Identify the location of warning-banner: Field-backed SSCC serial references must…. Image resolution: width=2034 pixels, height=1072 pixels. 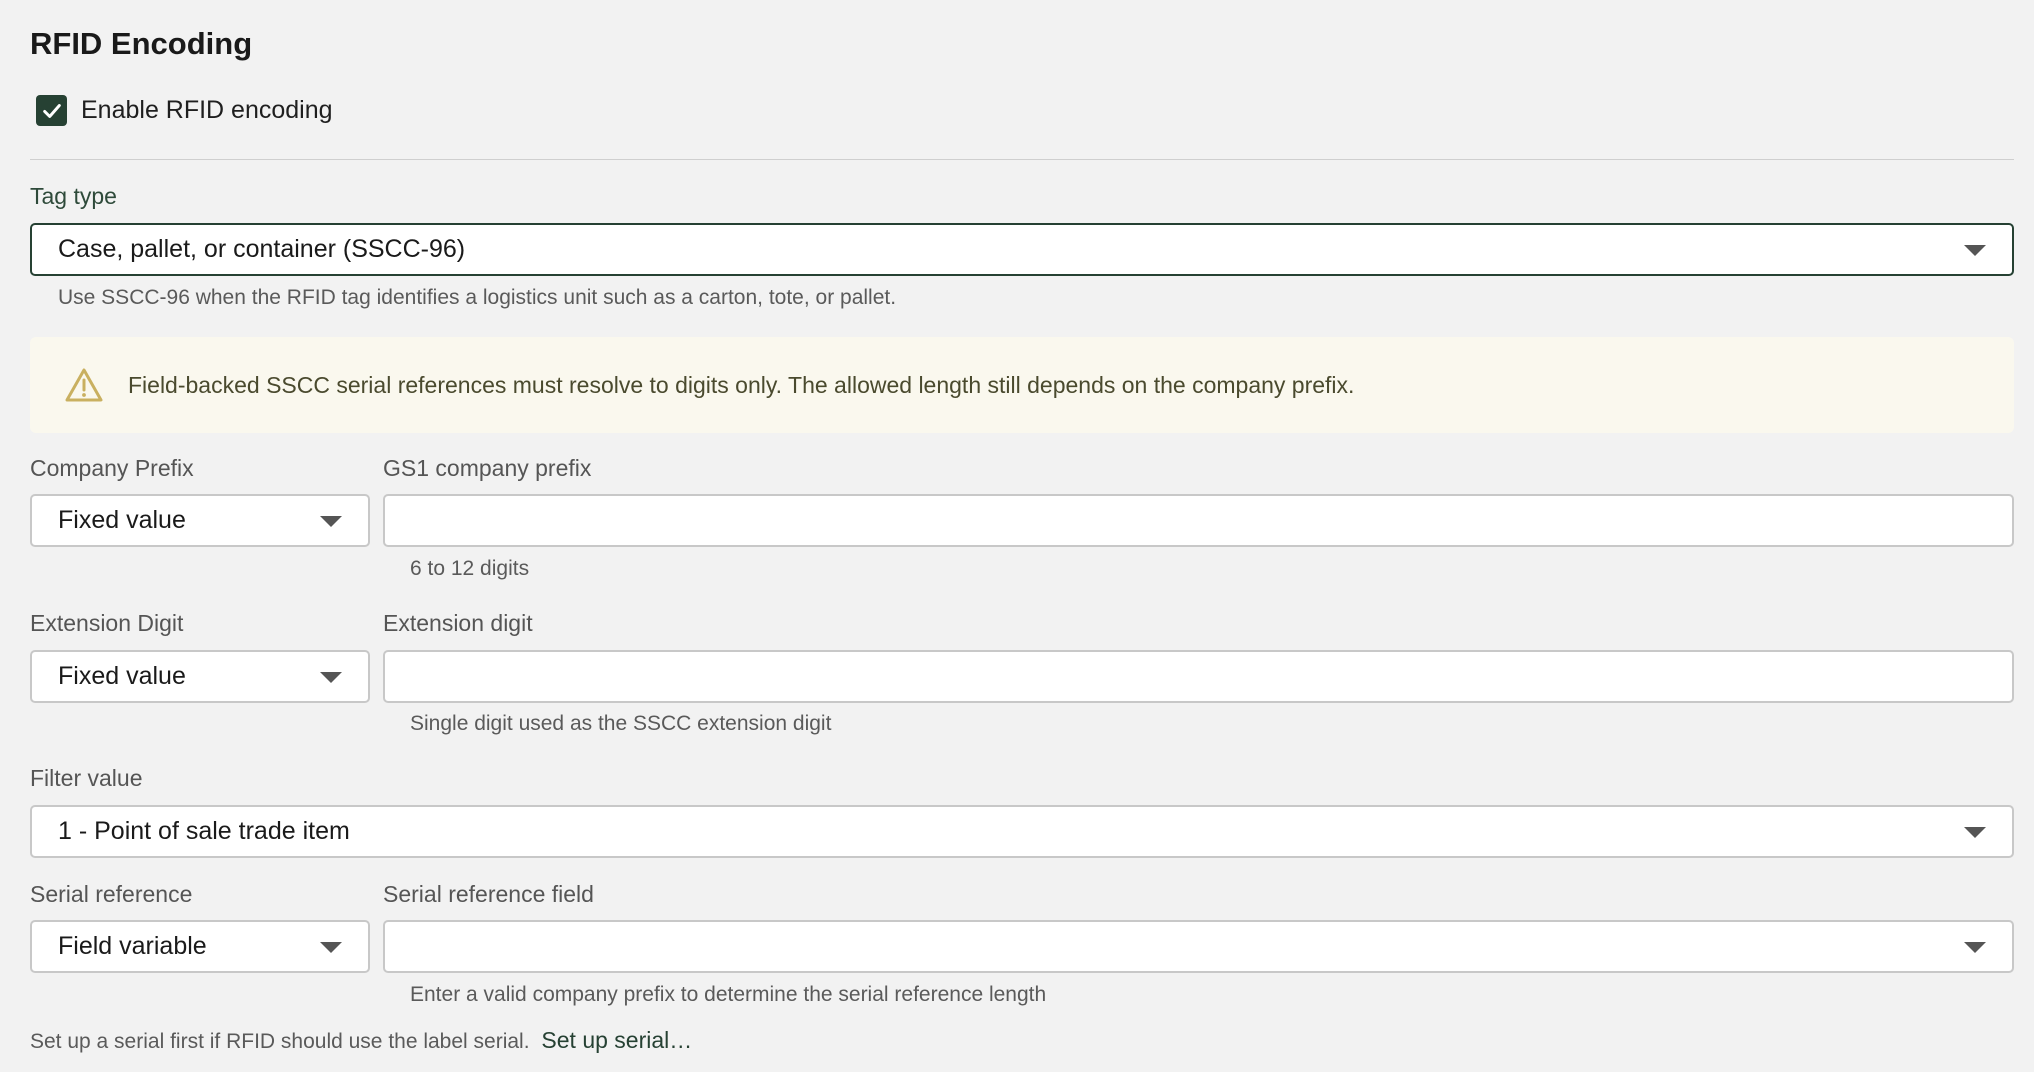
(1022, 385).